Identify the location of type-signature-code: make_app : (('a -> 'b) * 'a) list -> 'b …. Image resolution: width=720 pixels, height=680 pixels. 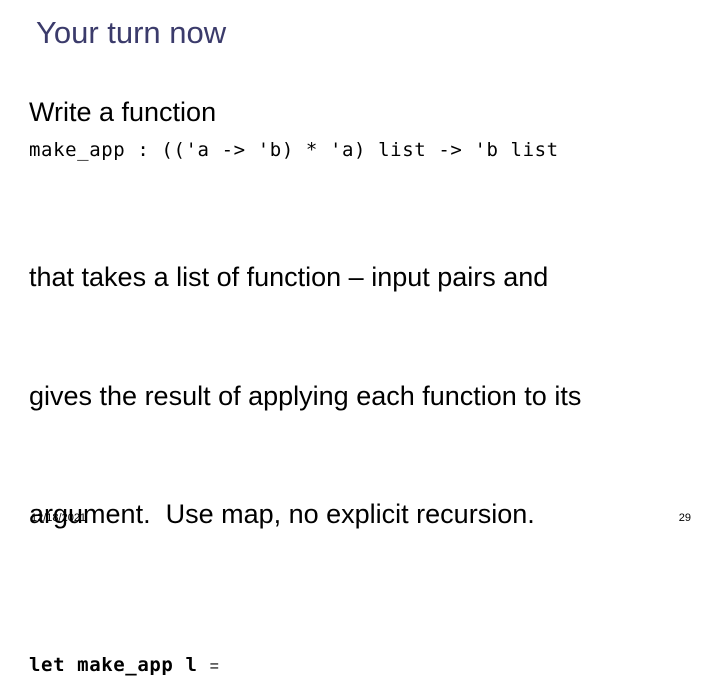
(294, 150).